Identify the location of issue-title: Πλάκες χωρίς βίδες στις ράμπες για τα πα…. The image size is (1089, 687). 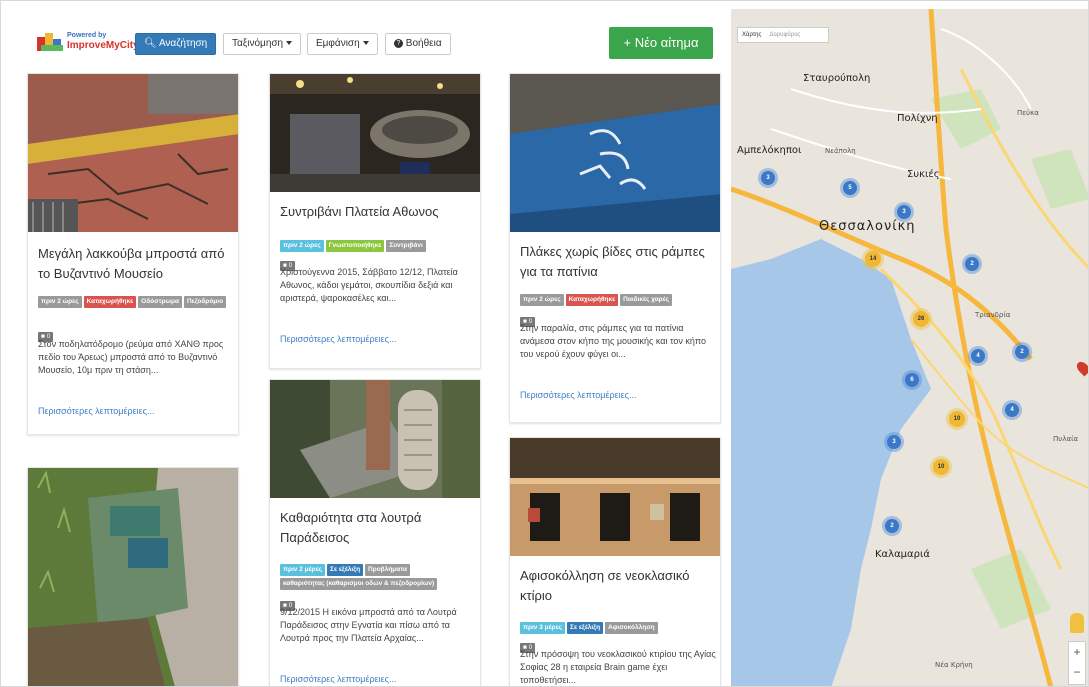
(616, 262).